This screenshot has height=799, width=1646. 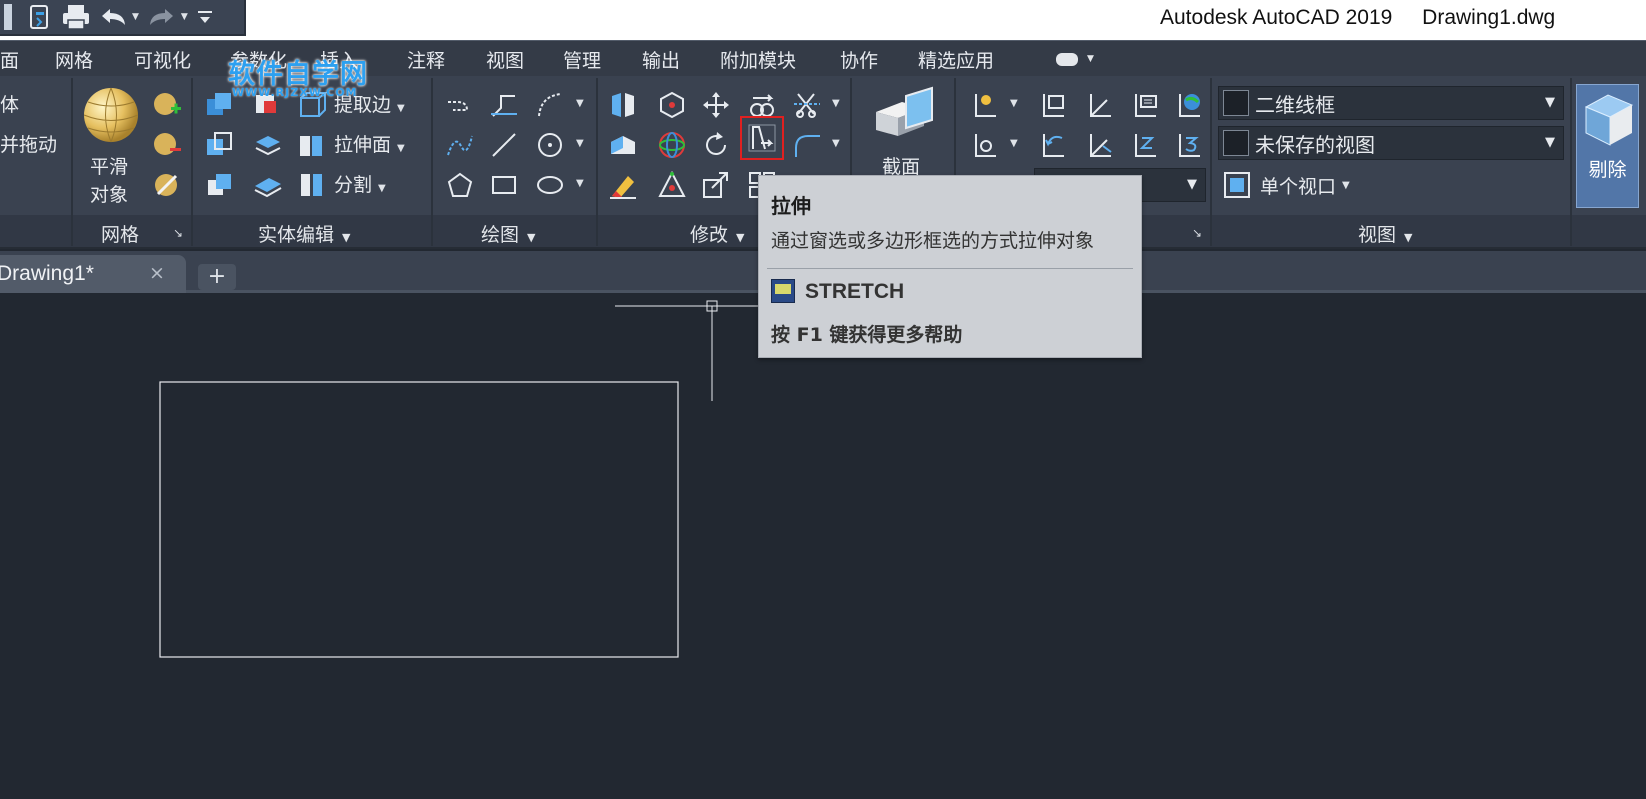 What do you see at coordinates (1145, 105) in the screenshot?
I see `ucs-view-icon` at bounding box center [1145, 105].